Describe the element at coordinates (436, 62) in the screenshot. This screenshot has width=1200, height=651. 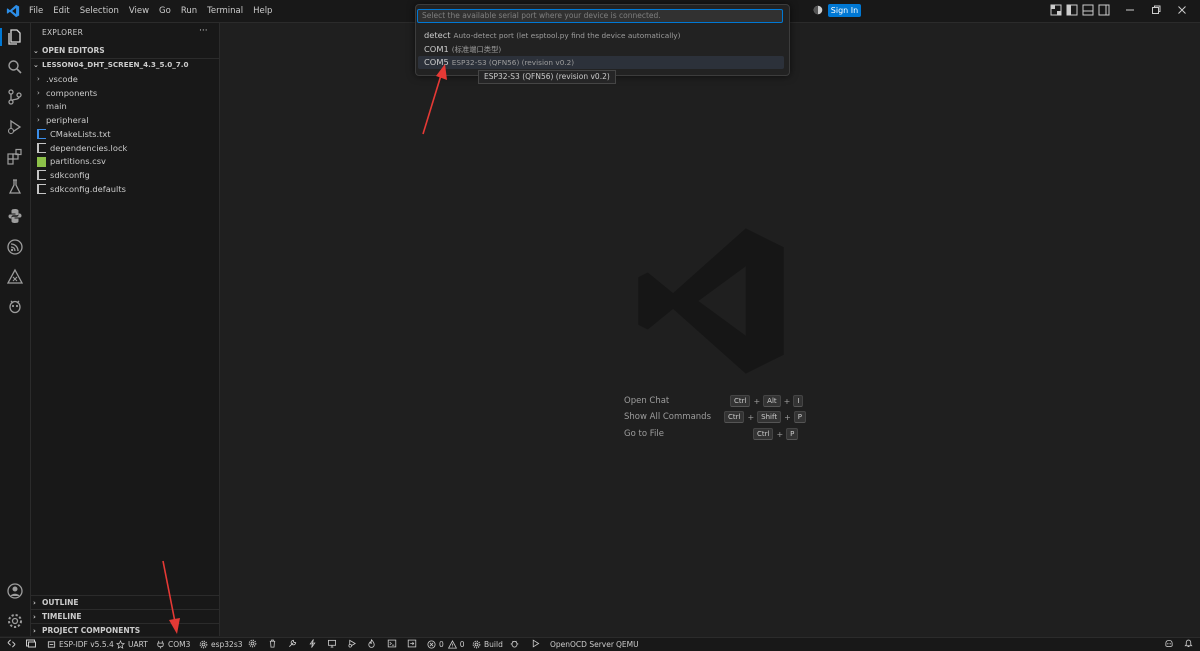
I see `option-label: COM5` at that location.